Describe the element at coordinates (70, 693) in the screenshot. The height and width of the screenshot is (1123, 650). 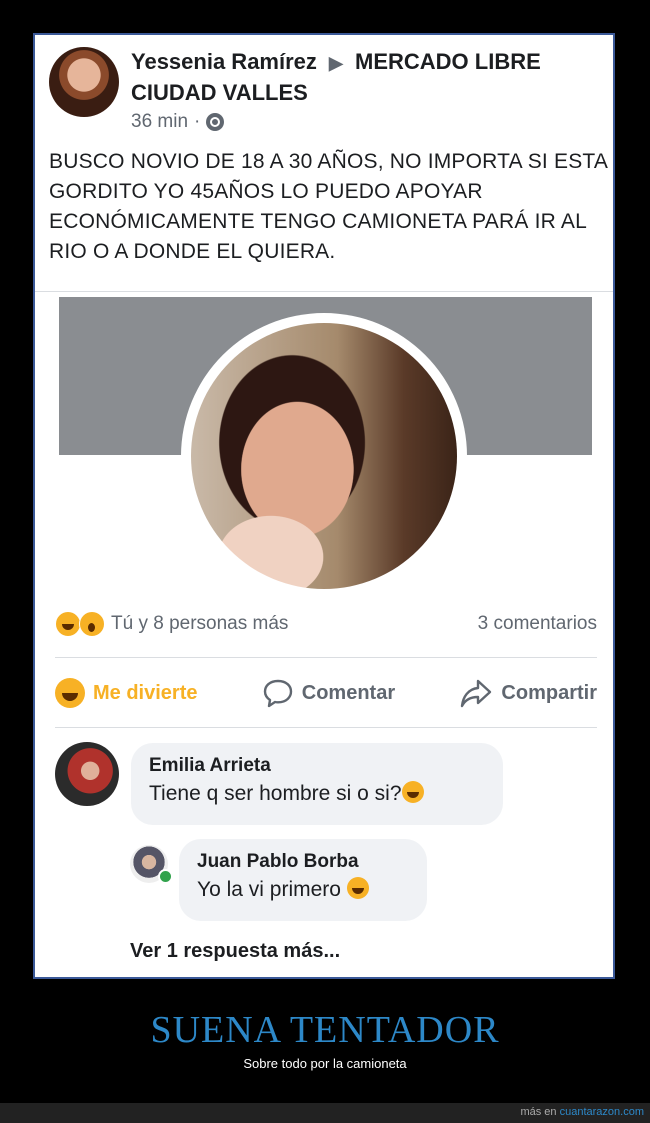
I see `haha-icon` at that location.